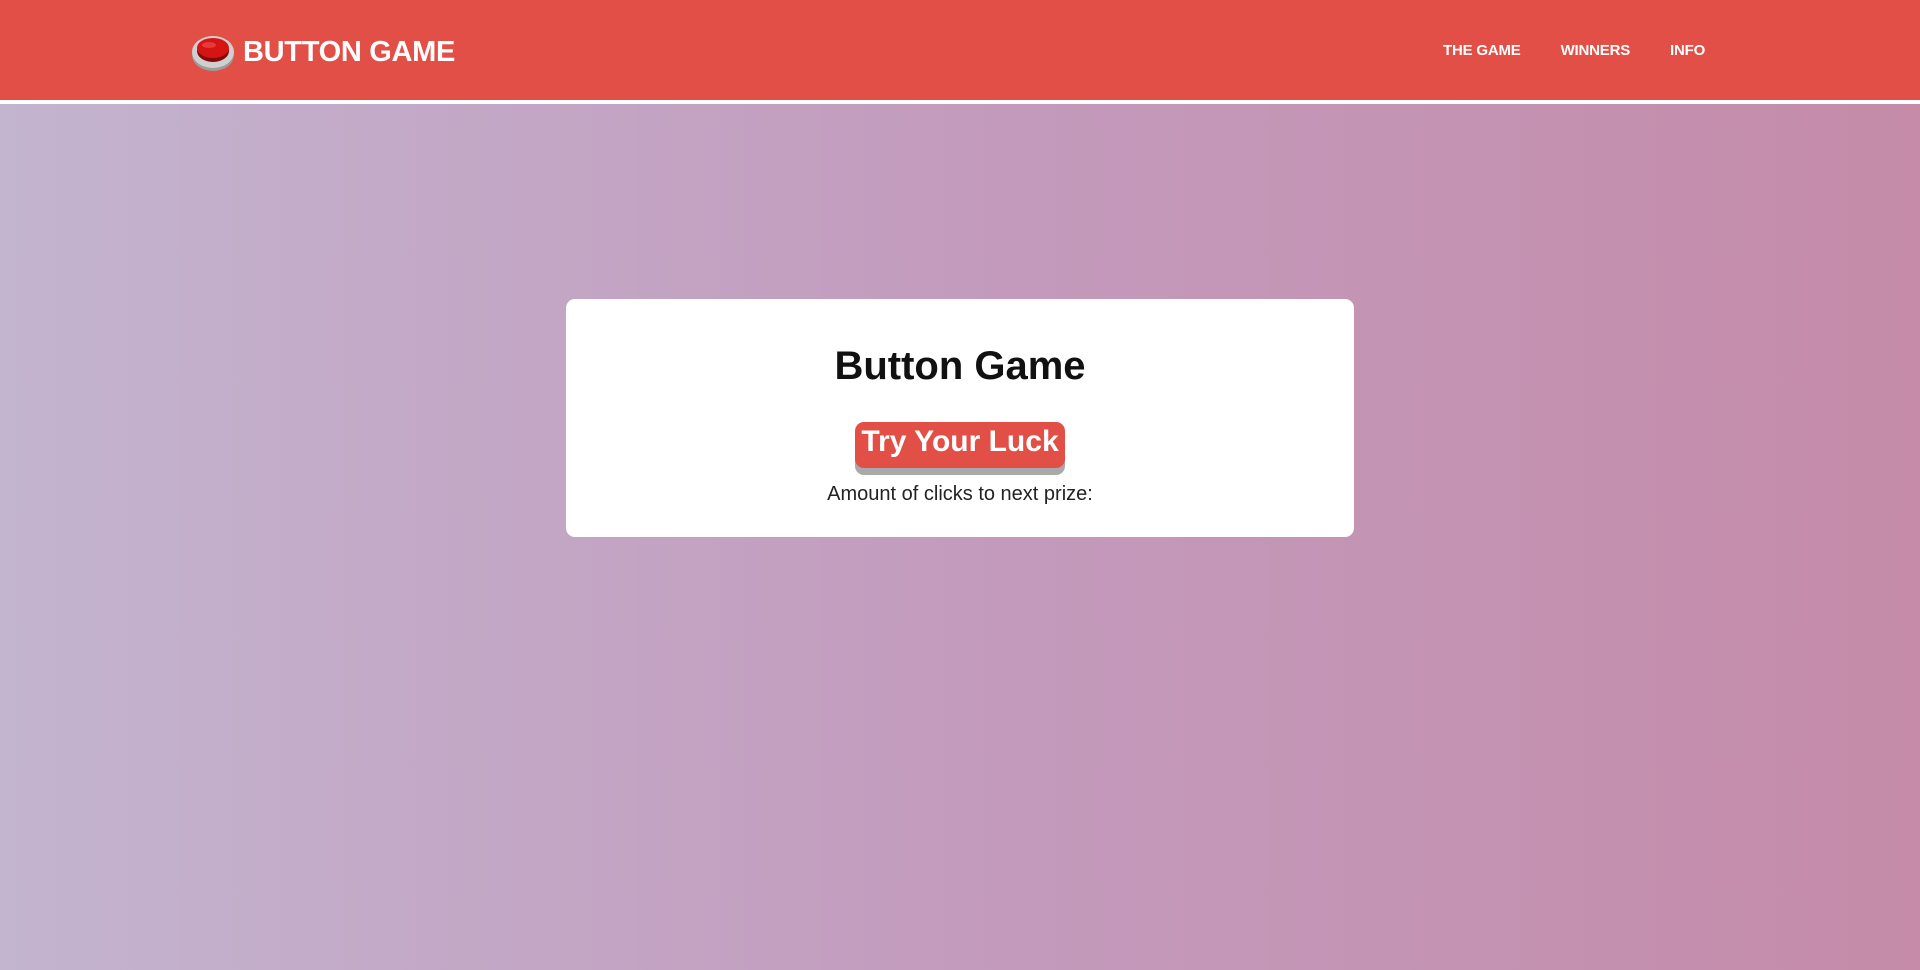 The image size is (1920, 970). I want to click on card-title: Button Game, so click(960, 366).